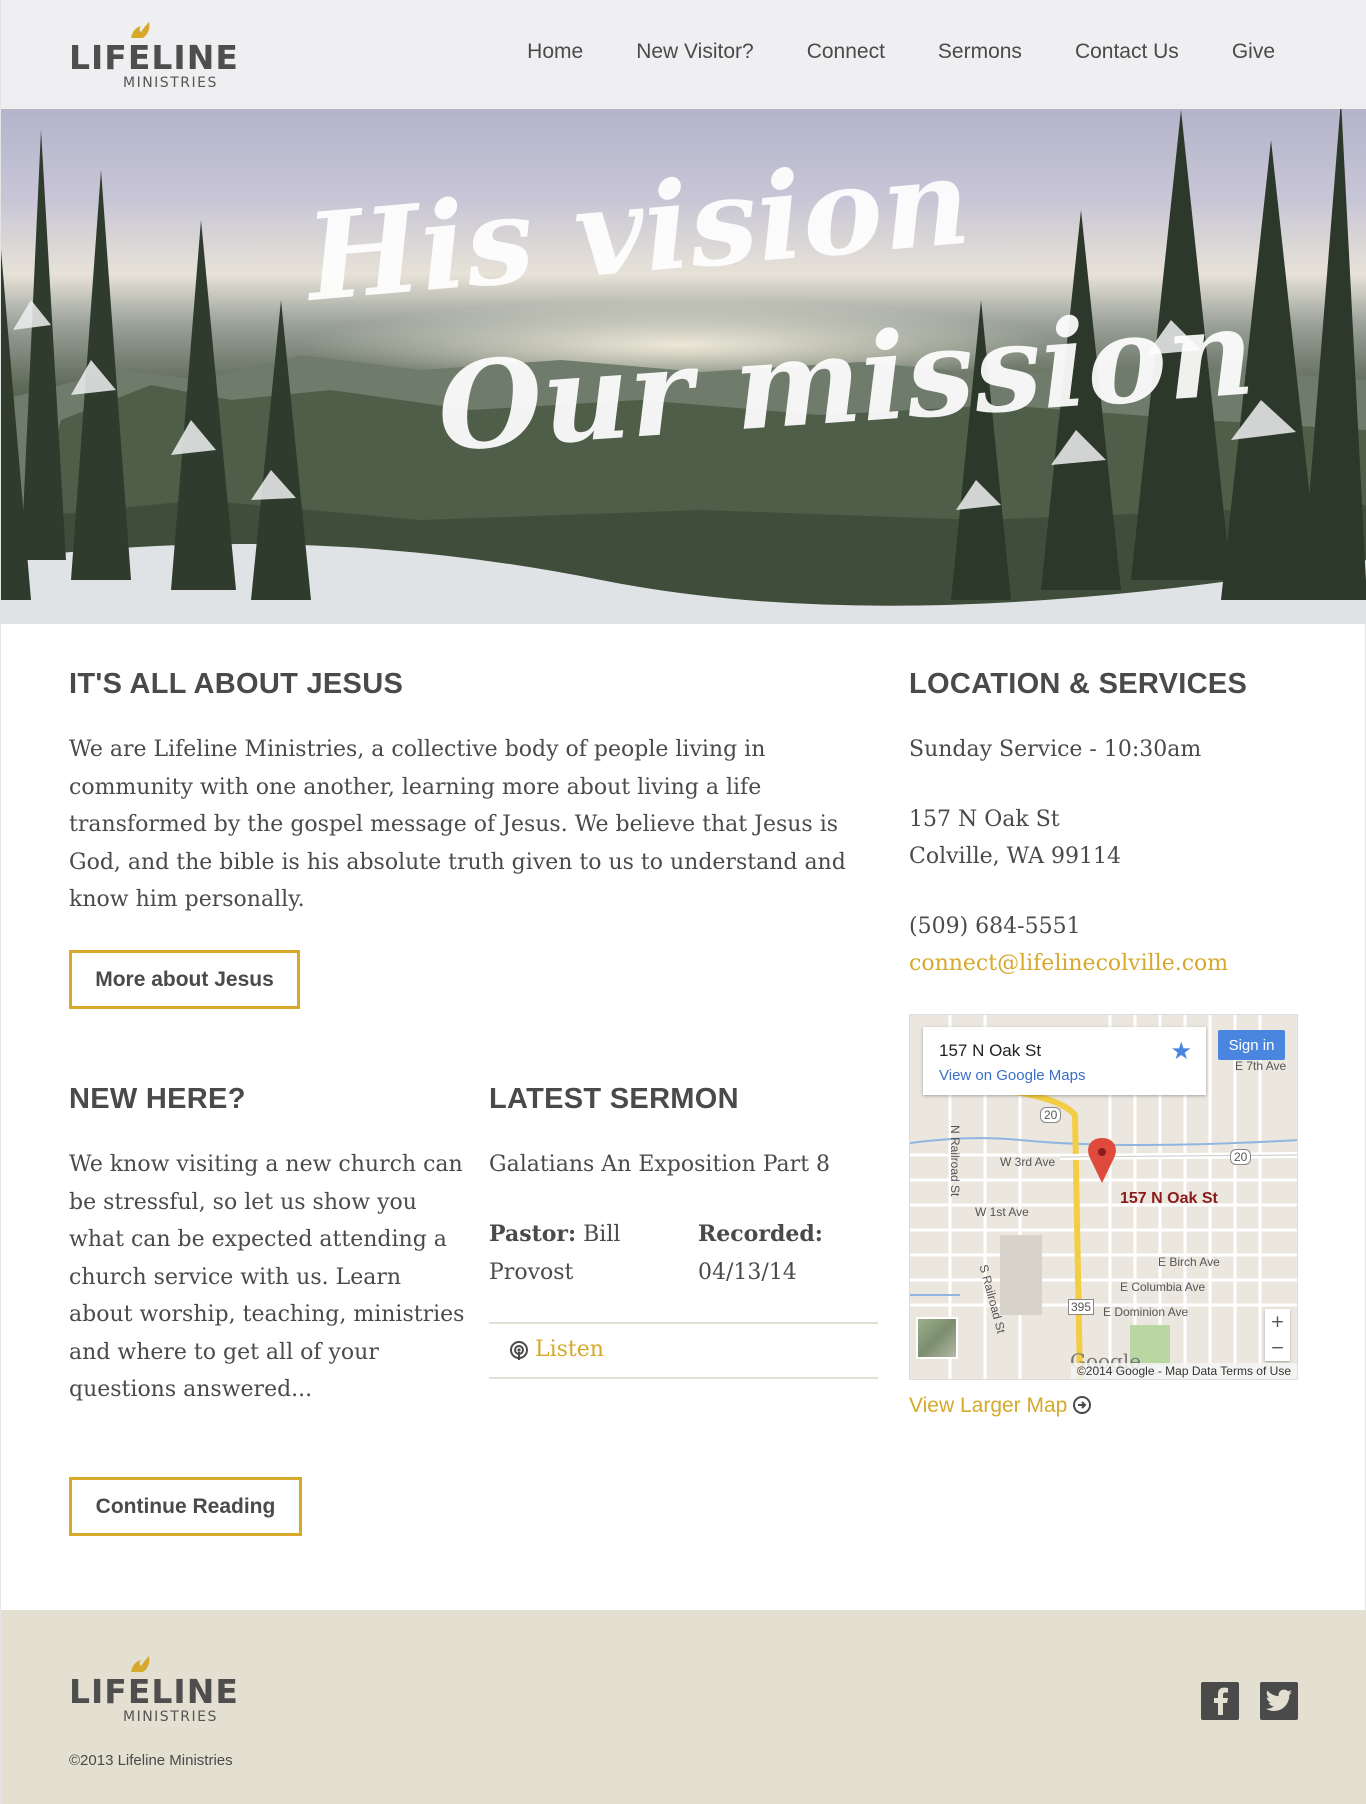 The height and width of the screenshot is (1804, 1366). Describe the element at coordinates (683, 1350) in the screenshot. I see `sermon-listen-row: Listen` at that location.